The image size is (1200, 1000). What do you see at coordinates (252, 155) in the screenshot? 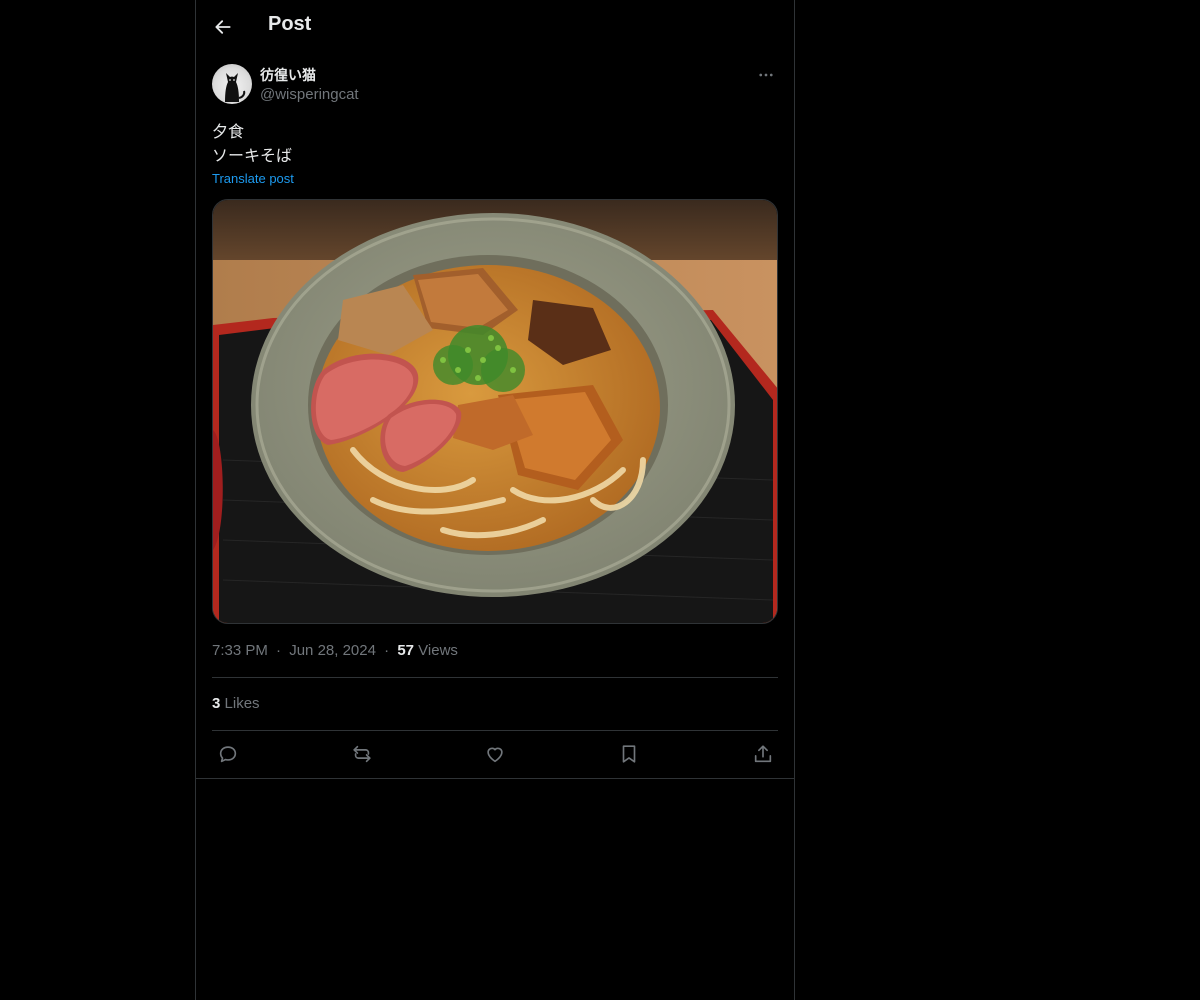
I see `post-text-line: ソーキそば` at bounding box center [252, 155].